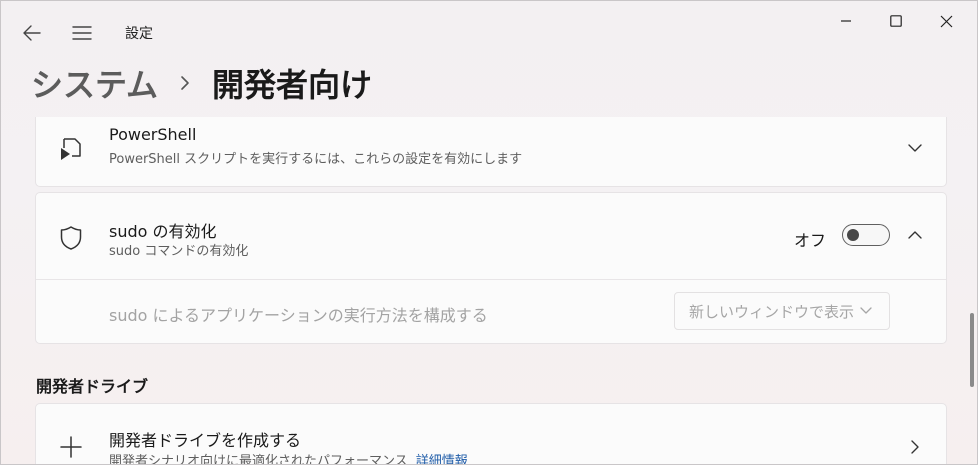 This screenshot has height=465, width=978. I want to click on app-title: 設定, so click(139, 34).